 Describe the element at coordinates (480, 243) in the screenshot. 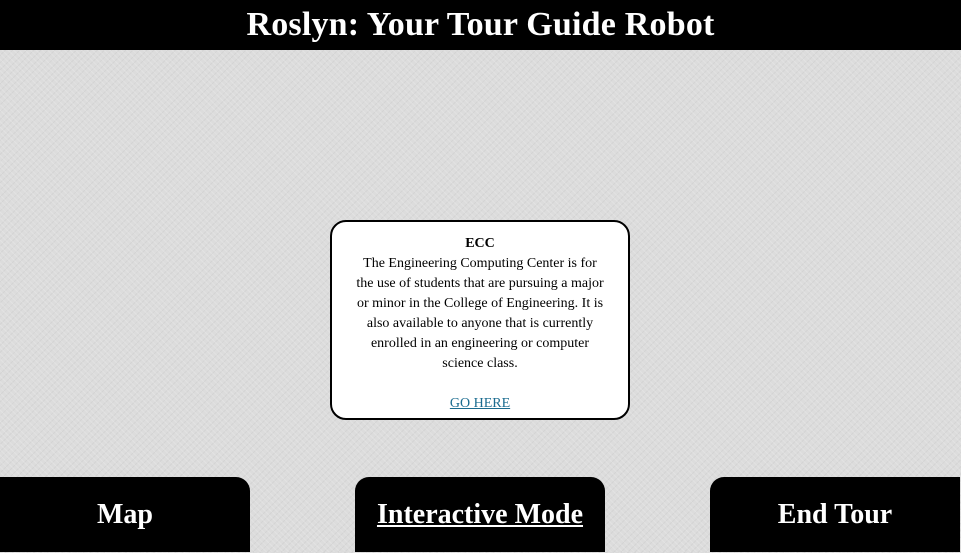

I see `location-title: ECC` at that location.